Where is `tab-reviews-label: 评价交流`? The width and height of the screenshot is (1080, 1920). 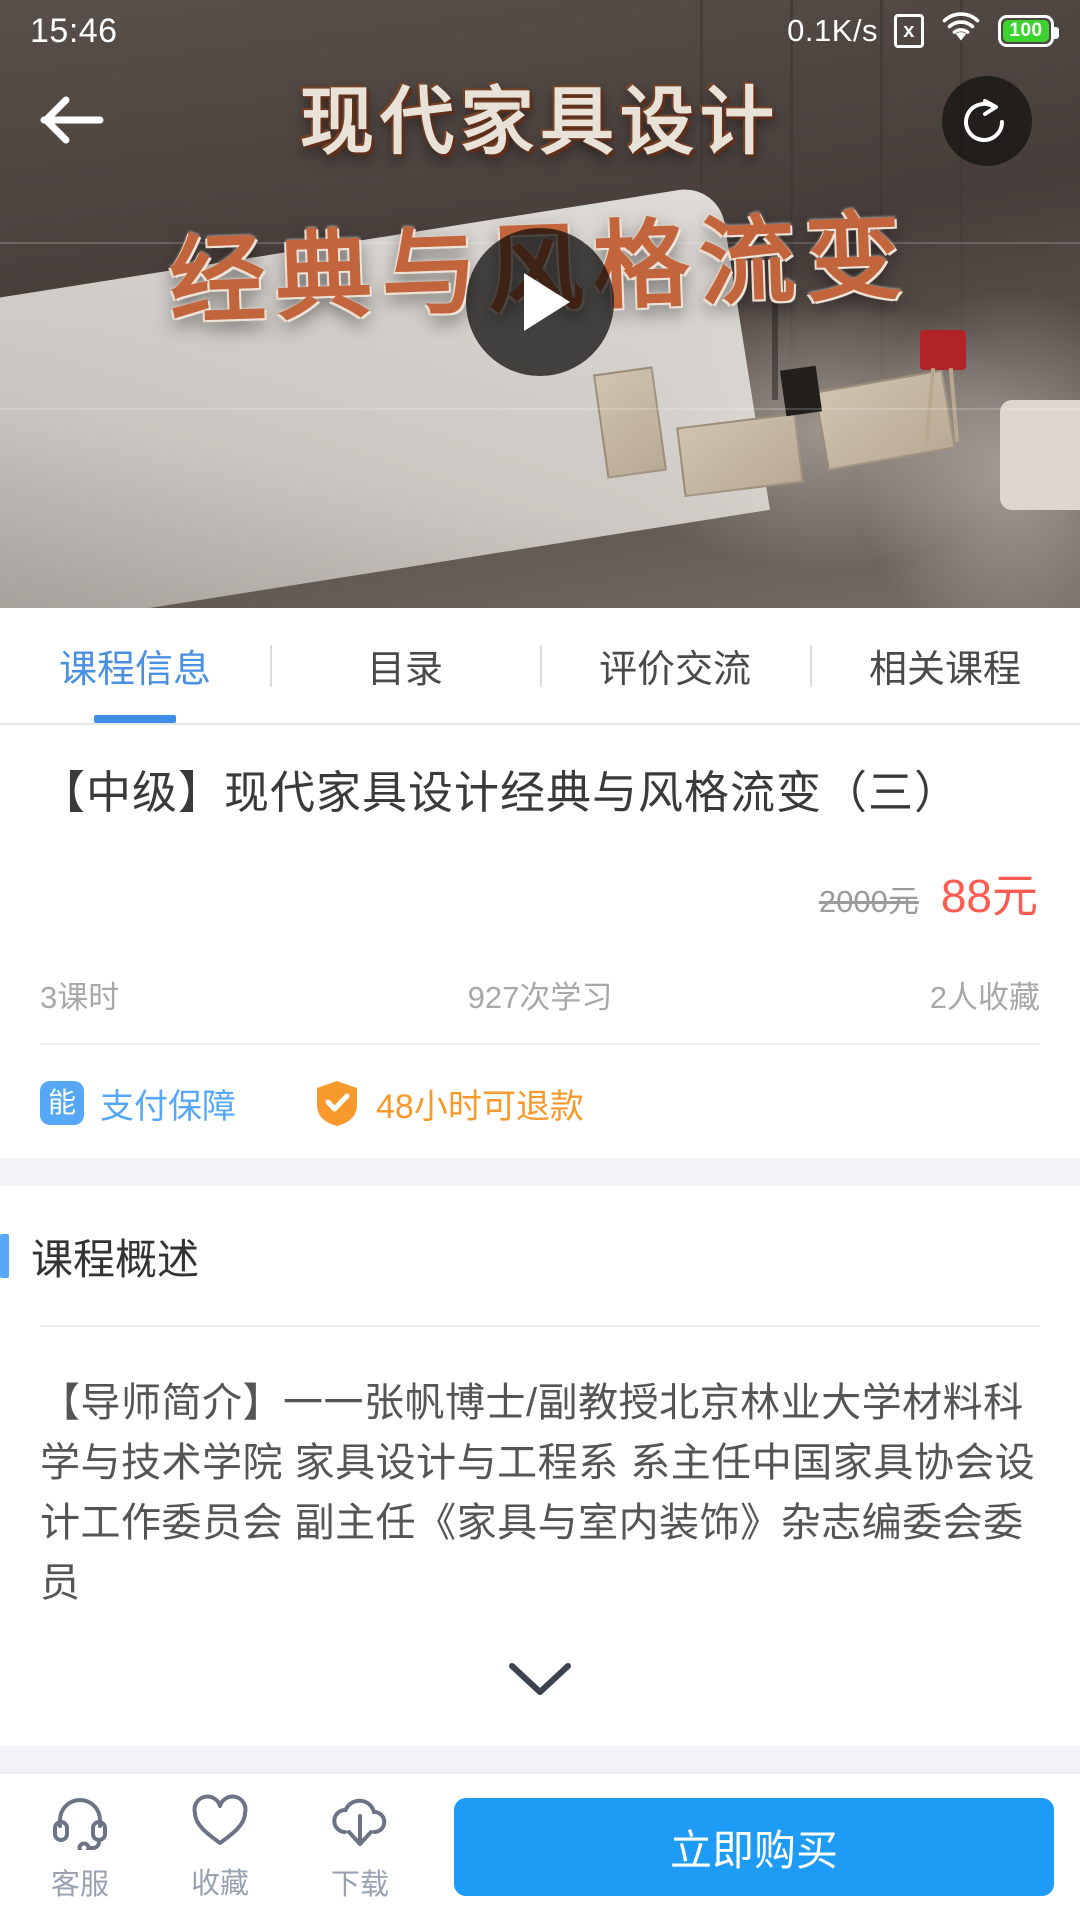
tab-reviews-label: 评价交流 is located at coordinates (674, 670).